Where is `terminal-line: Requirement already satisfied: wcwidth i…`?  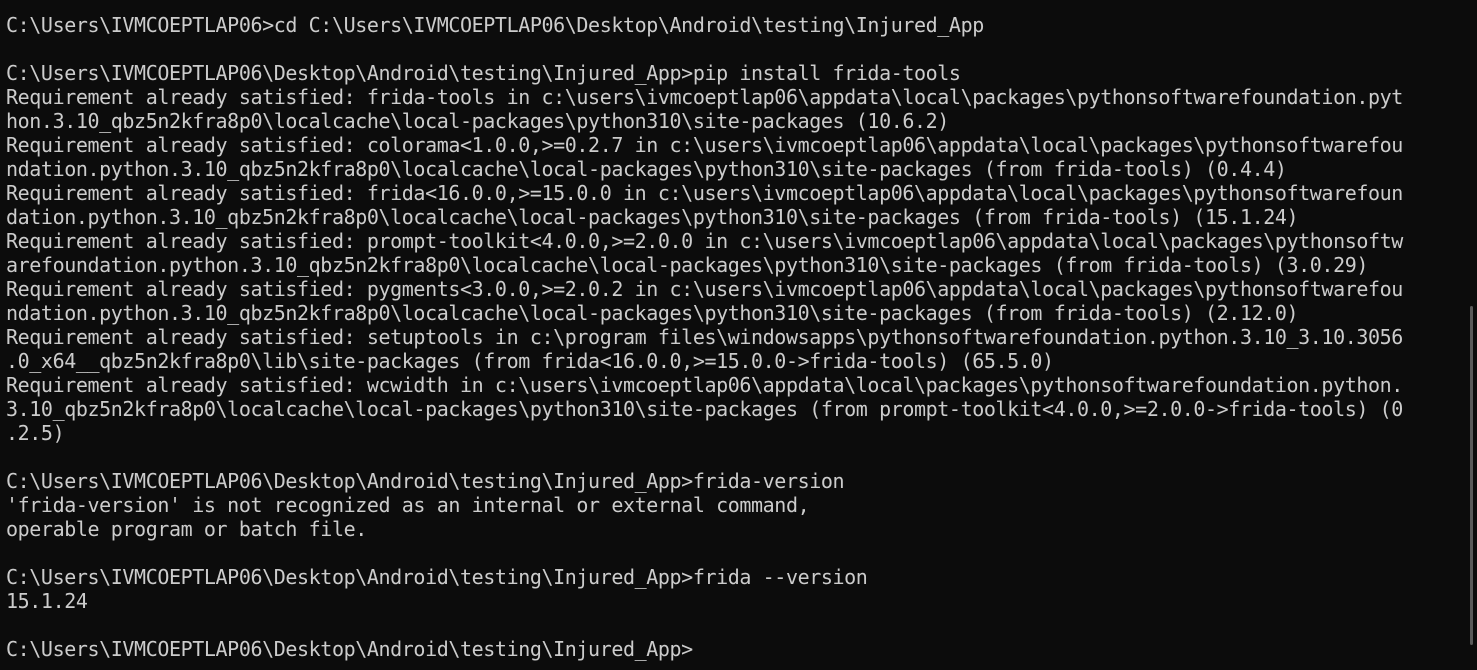 terminal-line: Requirement already satisfied: wcwidth i… is located at coordinates (704, 385).